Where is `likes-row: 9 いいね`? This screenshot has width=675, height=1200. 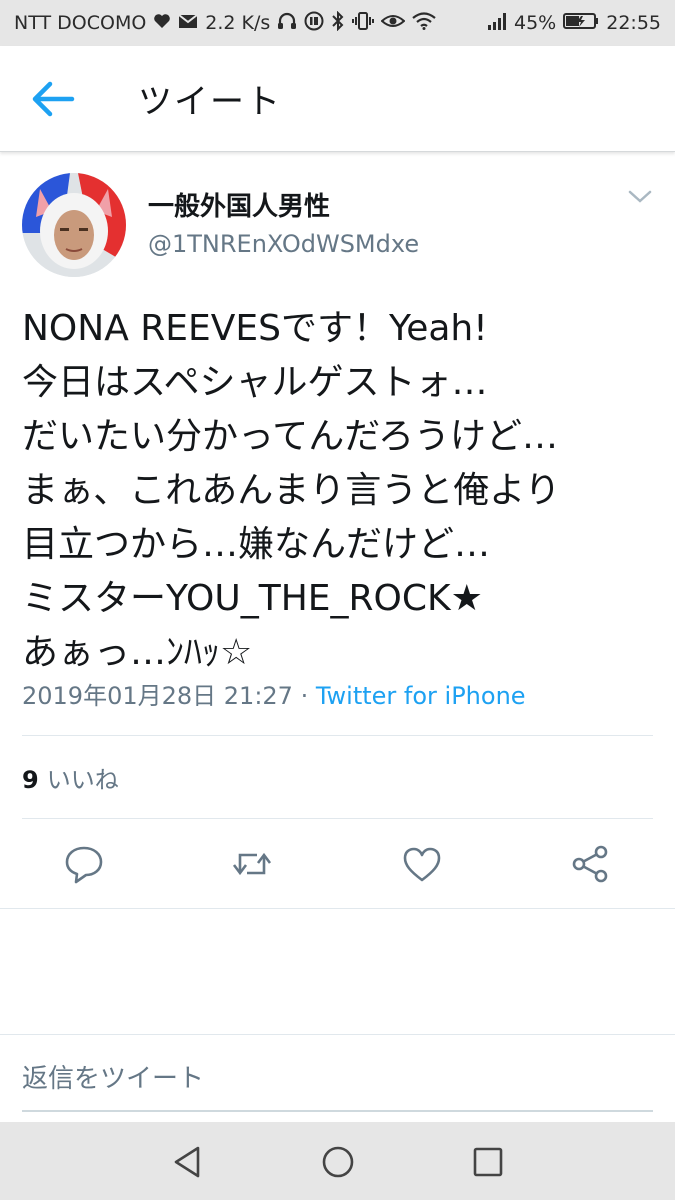 likes-row: 9 いいね is located at coordinates (70, 777).